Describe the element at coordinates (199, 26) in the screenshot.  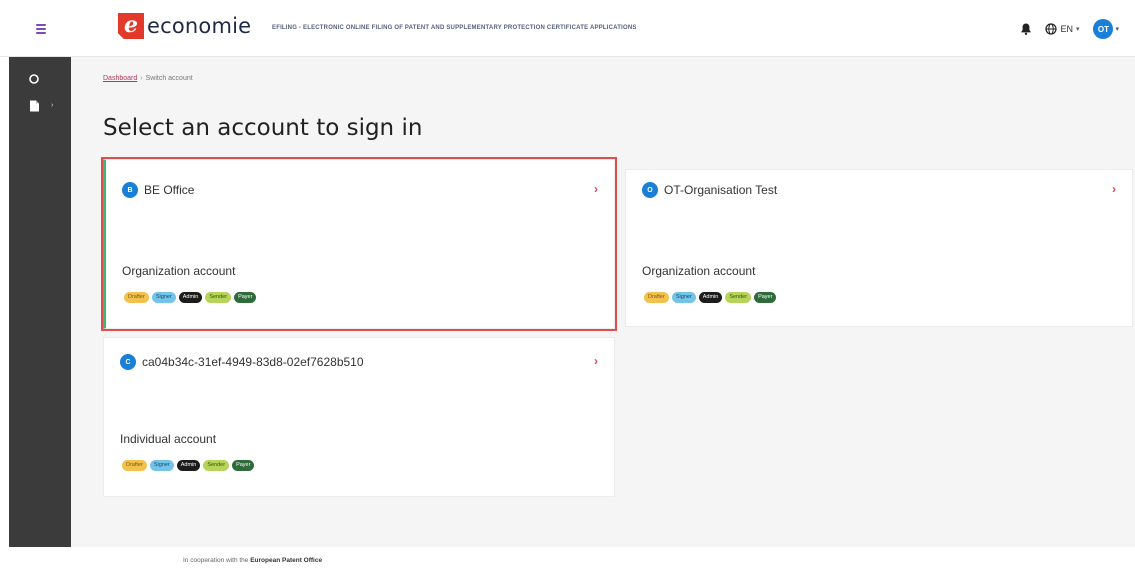
I see `logo-text: economie` at that location.